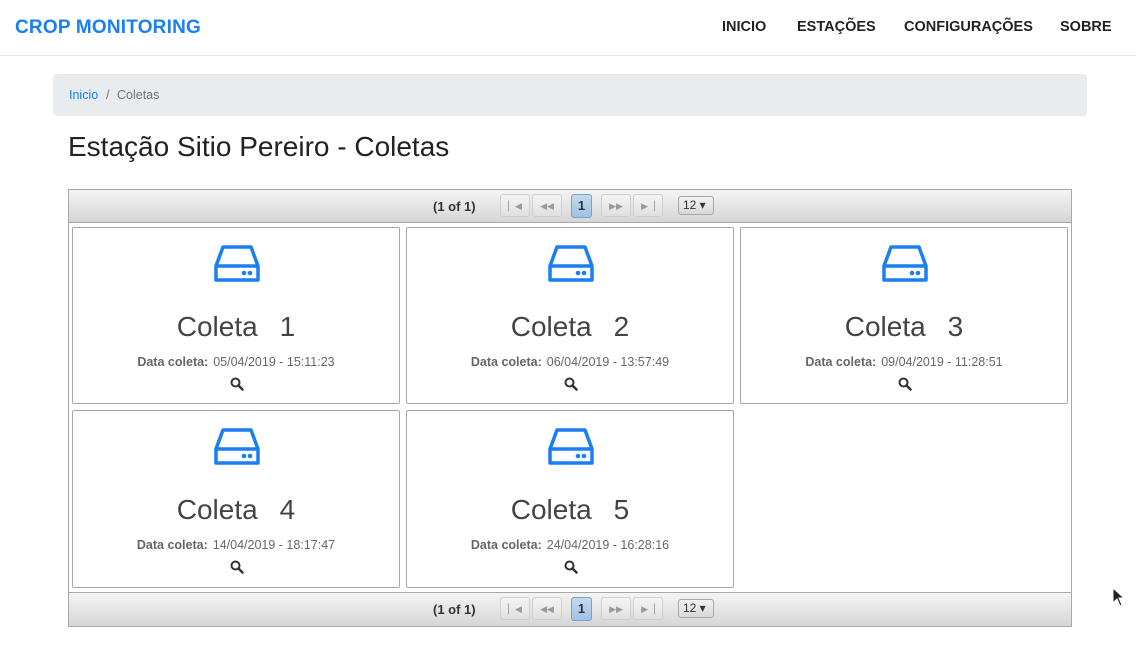 The height and width of the screenshot is (647, 1136). What do you see at coordinates (744, 27) in the screenshot?
I see `nav-item-inicio: INICIO` at bounding box center [744, 27].